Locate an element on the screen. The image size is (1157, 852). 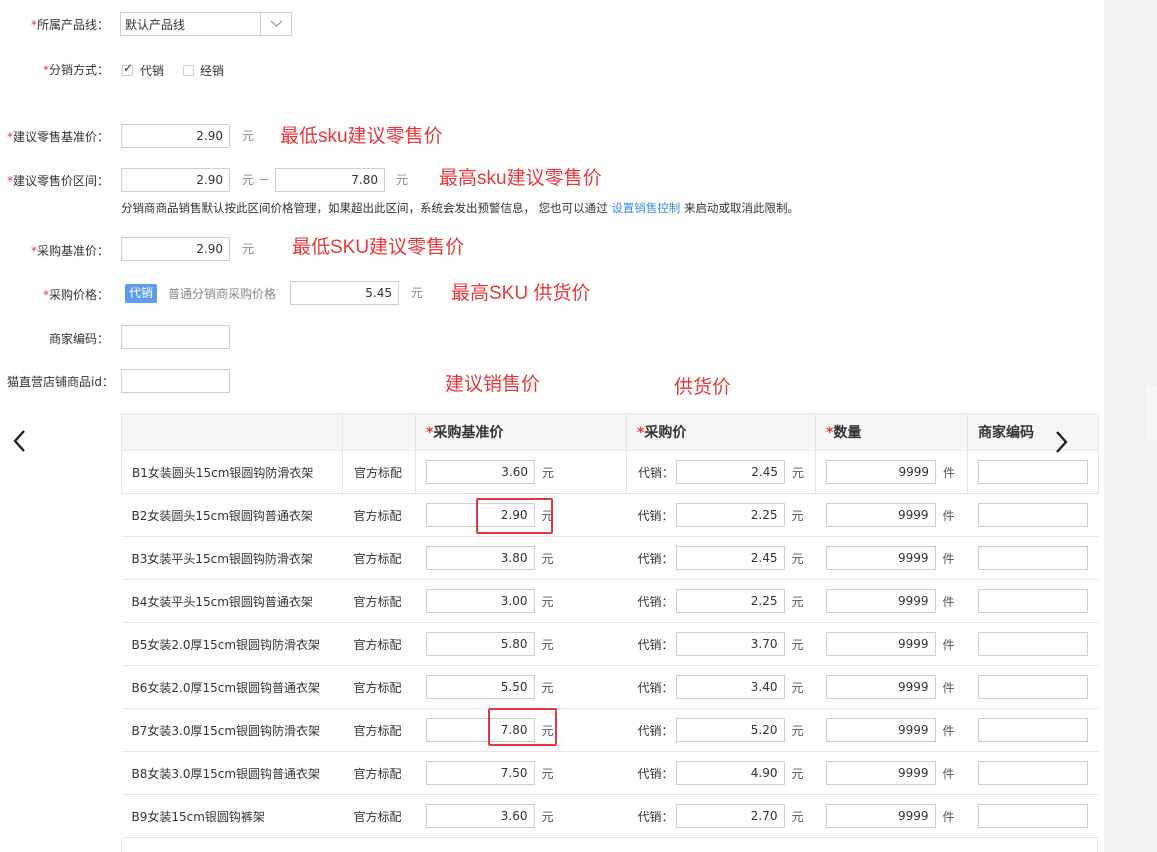
purchase-cell: 代销： 3.70 元 is located at coordinates (721, 644).